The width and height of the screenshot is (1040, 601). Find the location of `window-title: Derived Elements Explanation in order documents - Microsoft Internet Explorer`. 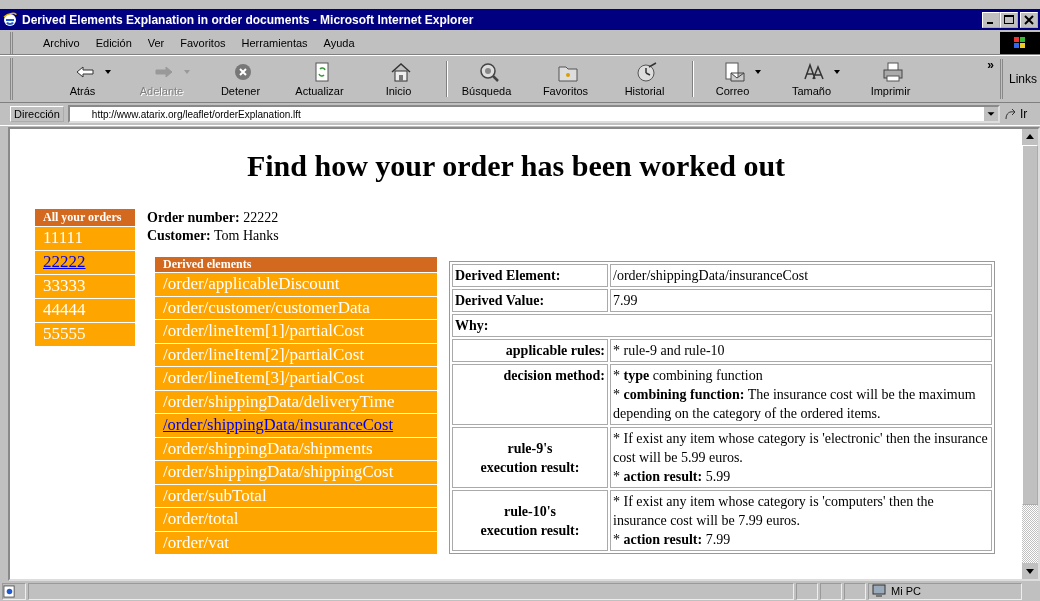

window-title: Derived Elements Explanation in order documents - Microsoft Internet Explorer is located at coordinates (248, 19).